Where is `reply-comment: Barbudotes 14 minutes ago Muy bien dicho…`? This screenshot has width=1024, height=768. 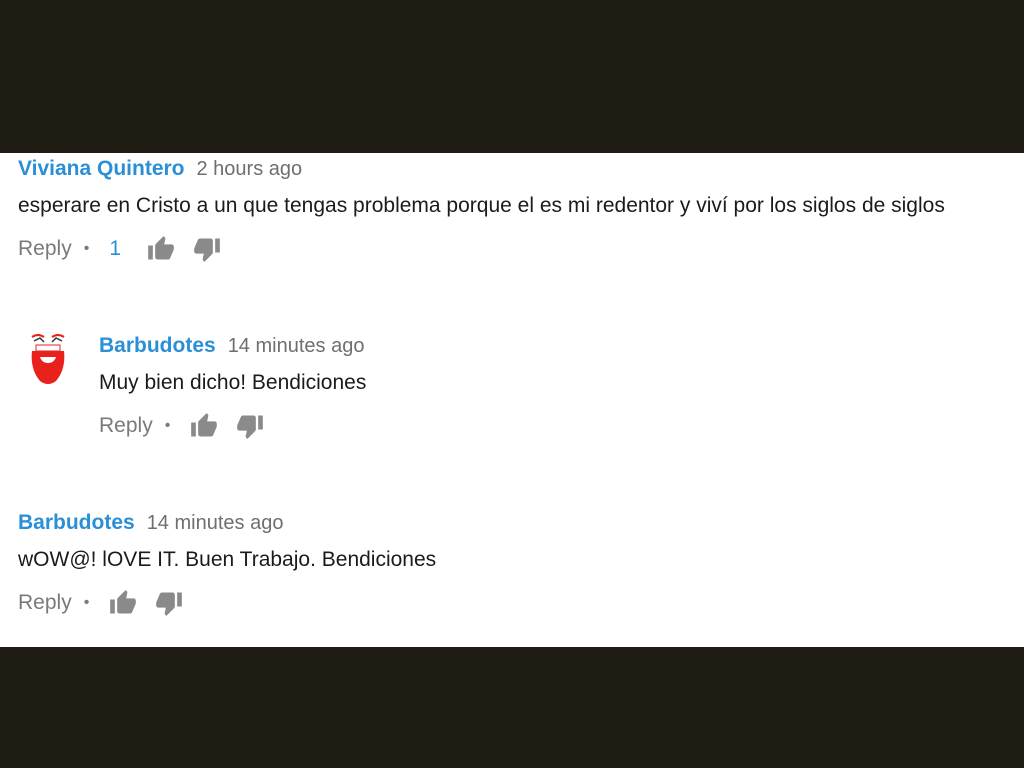
reply-comment: Barbudotes 14 minutes ago Muy bien dicho… is located at coordinates (549, 388).